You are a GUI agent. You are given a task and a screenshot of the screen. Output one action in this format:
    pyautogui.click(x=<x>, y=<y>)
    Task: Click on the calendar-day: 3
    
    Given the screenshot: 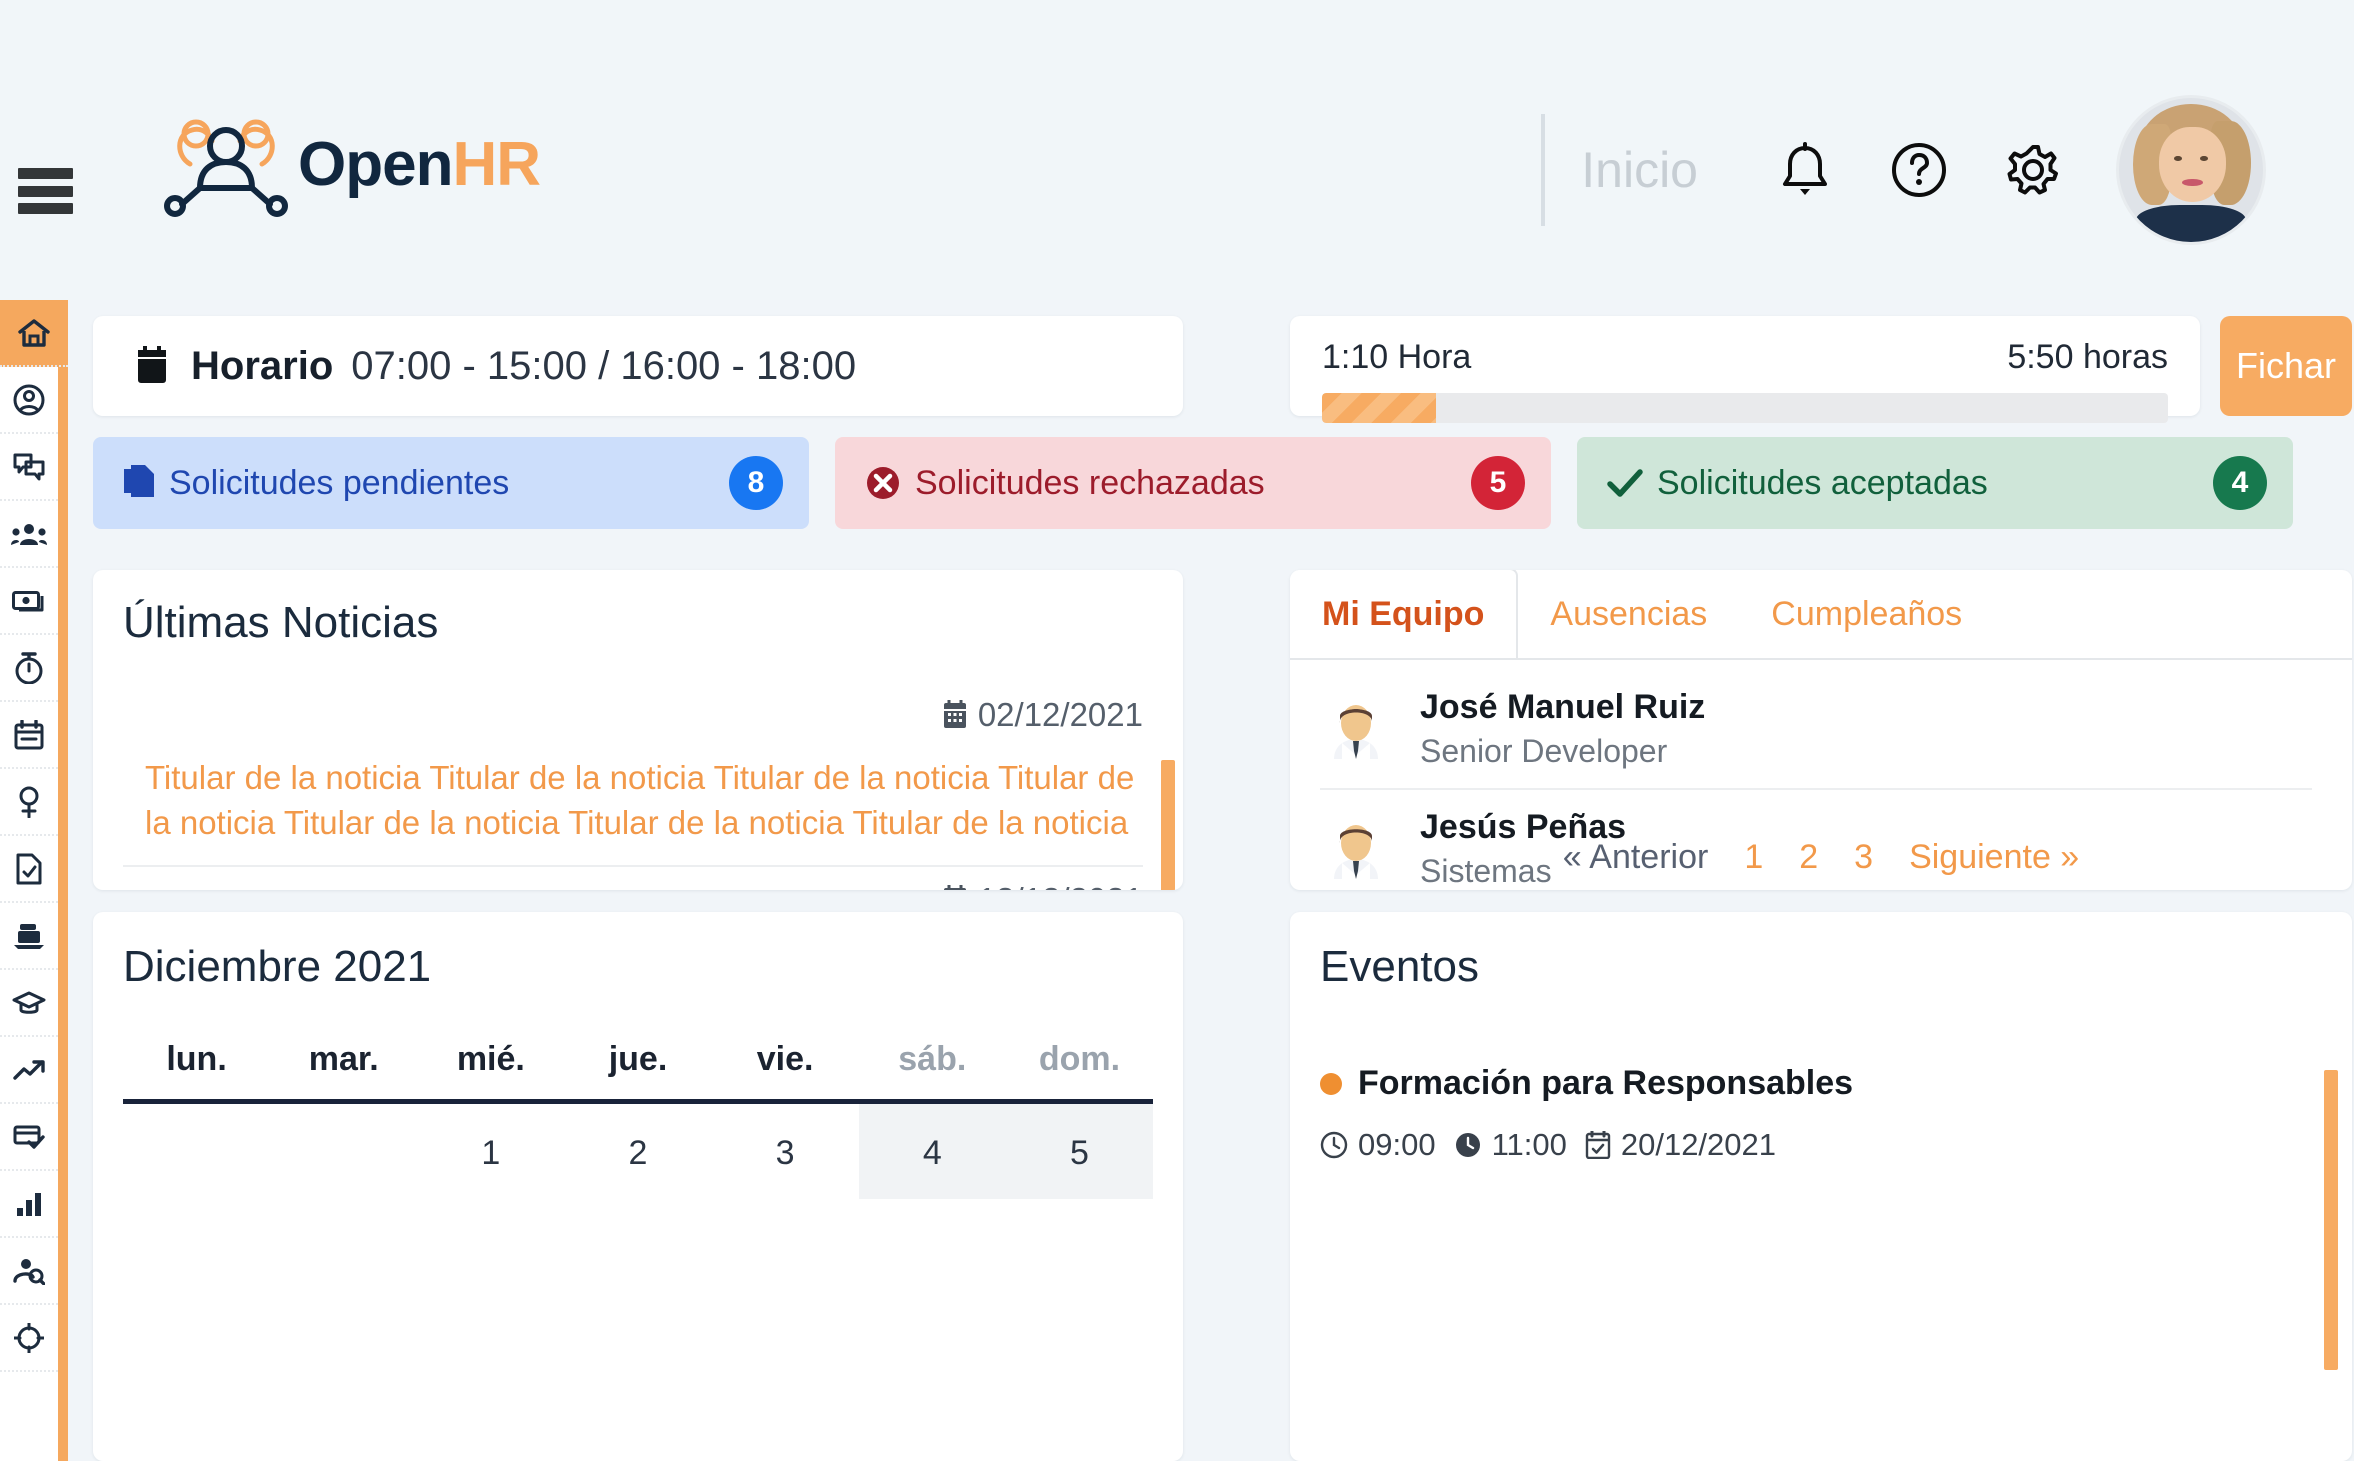 What is the action you would take?
    pyautogui.click(x=785, y=1151)
    